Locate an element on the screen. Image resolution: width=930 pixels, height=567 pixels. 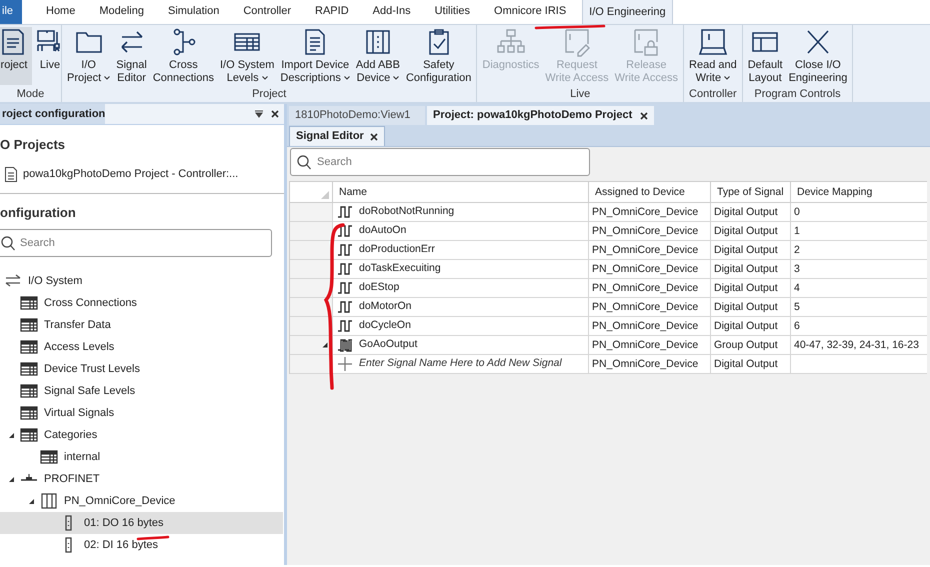
ribbon-button: Safety Configuration is located at coordinates (438, 56).